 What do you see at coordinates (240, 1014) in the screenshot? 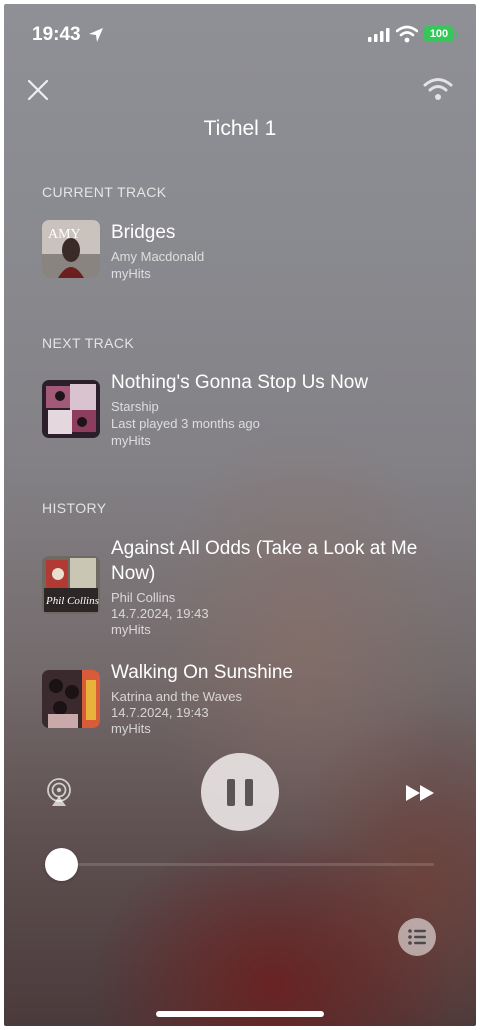
I see `home-indicator` at bounding box center [240, 1014].